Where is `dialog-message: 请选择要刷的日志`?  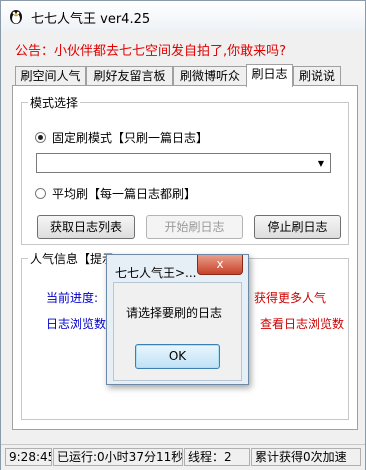
dialog-message: 请选择要刷的日志 is located at coordinates (174, 313).